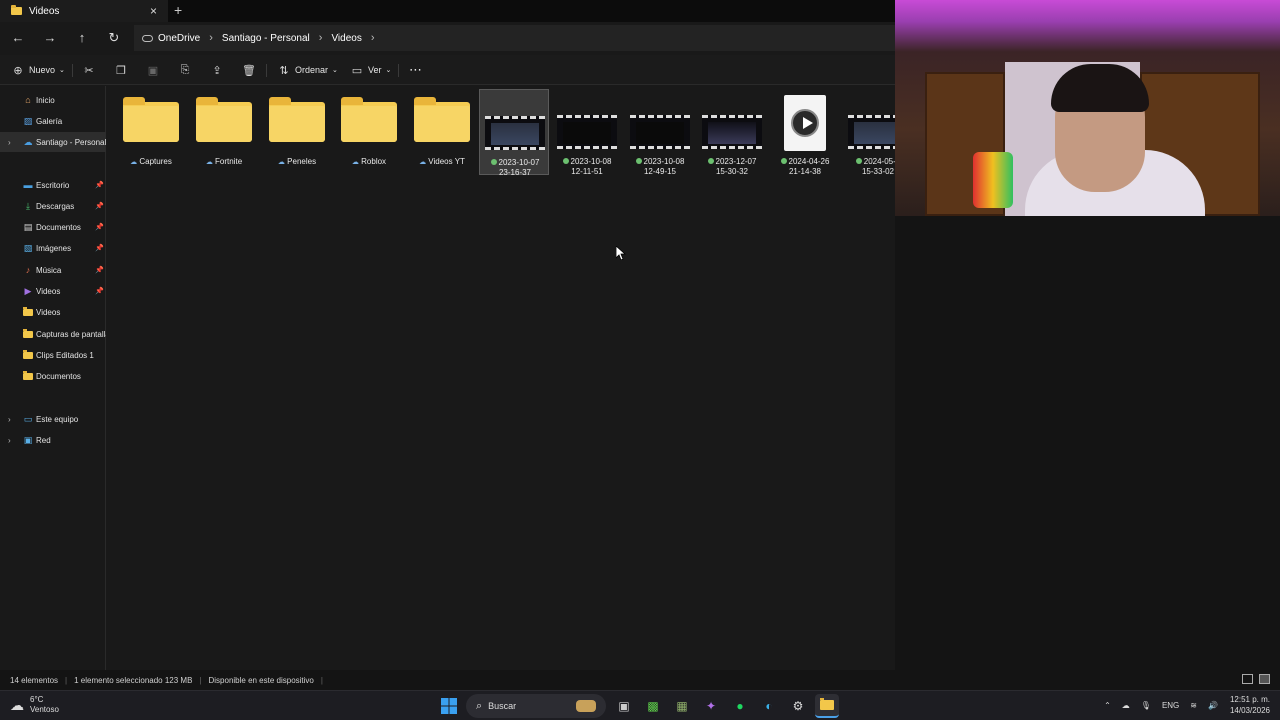  Describe the element at coordinates (369, 132) in the screenshot. I see `folder-tile-roblox: ☁ Roblox` at that location.